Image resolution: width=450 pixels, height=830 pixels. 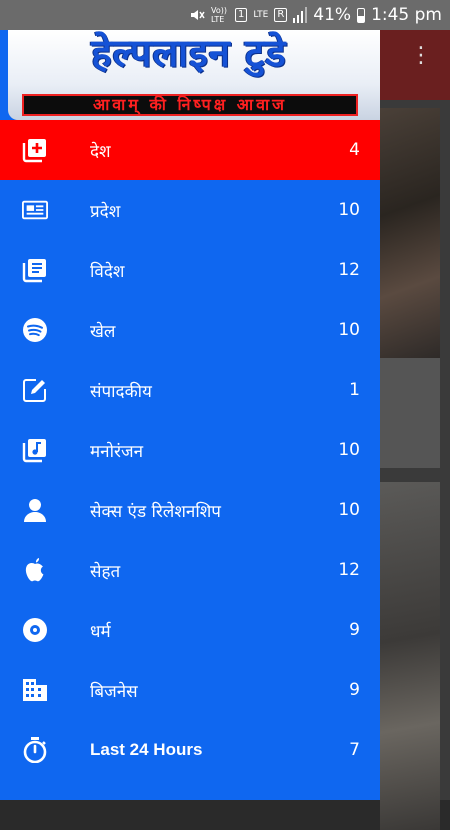 What do you see at coordinates (146, 749) in the screenshot?
I see `menu-item-label: Last 24 Hours` at bounding box center [146, 749].